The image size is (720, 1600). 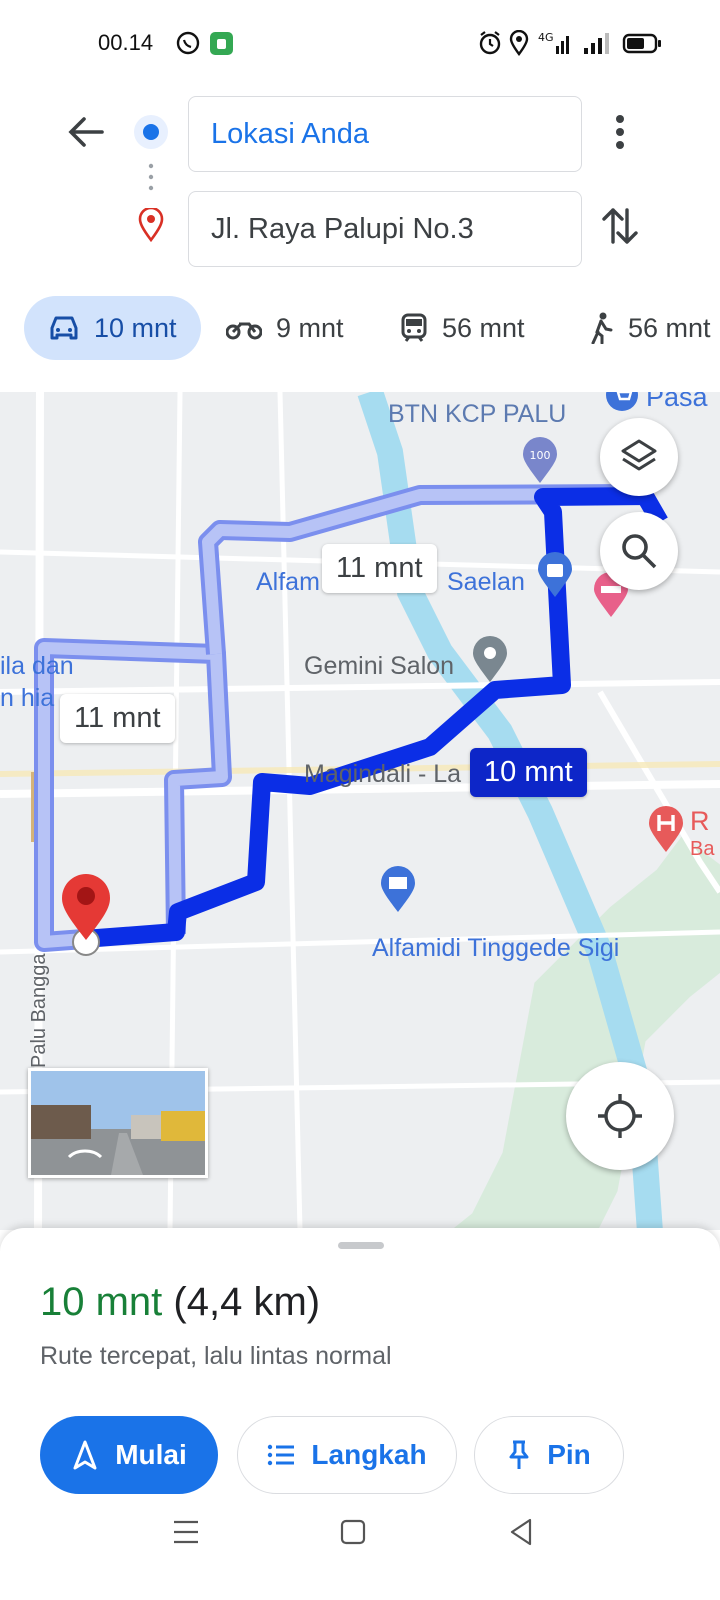 What do you see at coordinates (37, 666) in the screenshot?
I see `map-label-ila: ila dan` at bounding box center [37, 666].